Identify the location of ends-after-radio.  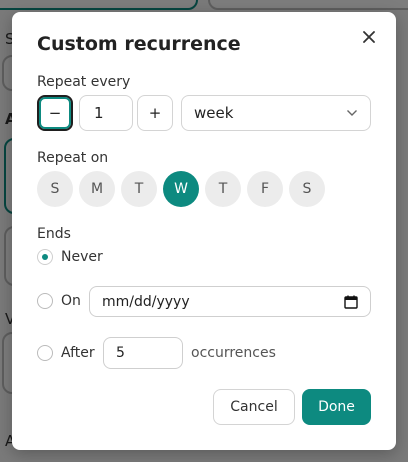
(45, 353).